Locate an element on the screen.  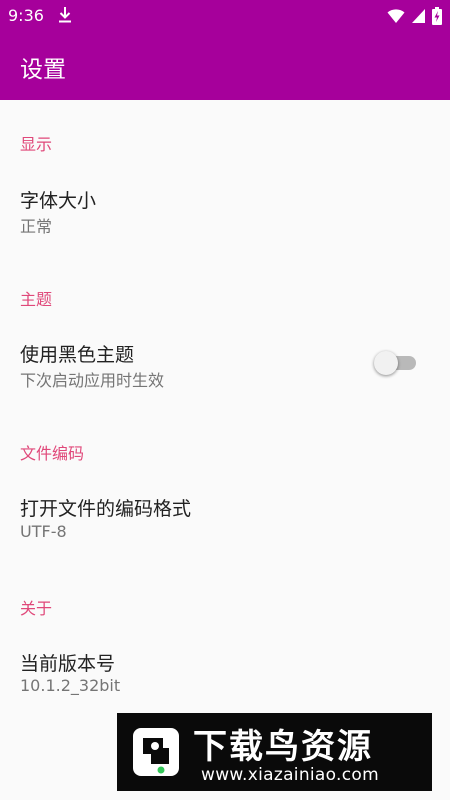
pref-summary: UTF-8 is located at coordinates (43, 531).